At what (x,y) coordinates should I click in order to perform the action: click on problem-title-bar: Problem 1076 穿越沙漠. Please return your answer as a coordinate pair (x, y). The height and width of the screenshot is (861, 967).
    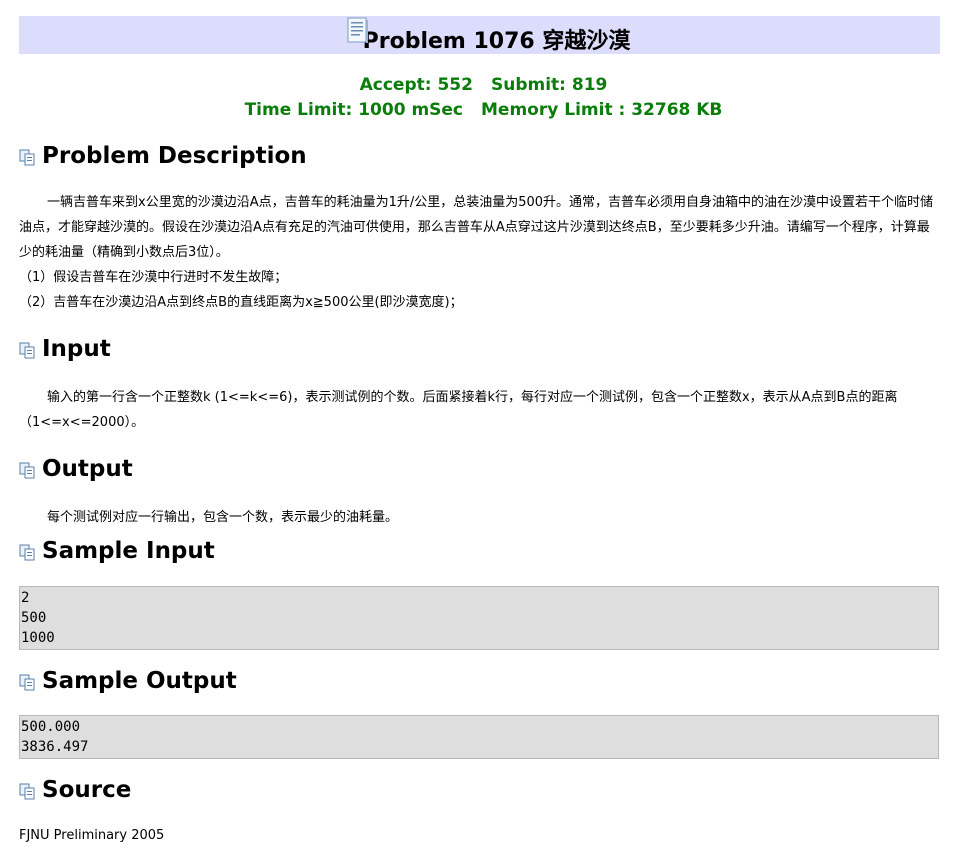
    Looking at the image, I should click on (479, 35).